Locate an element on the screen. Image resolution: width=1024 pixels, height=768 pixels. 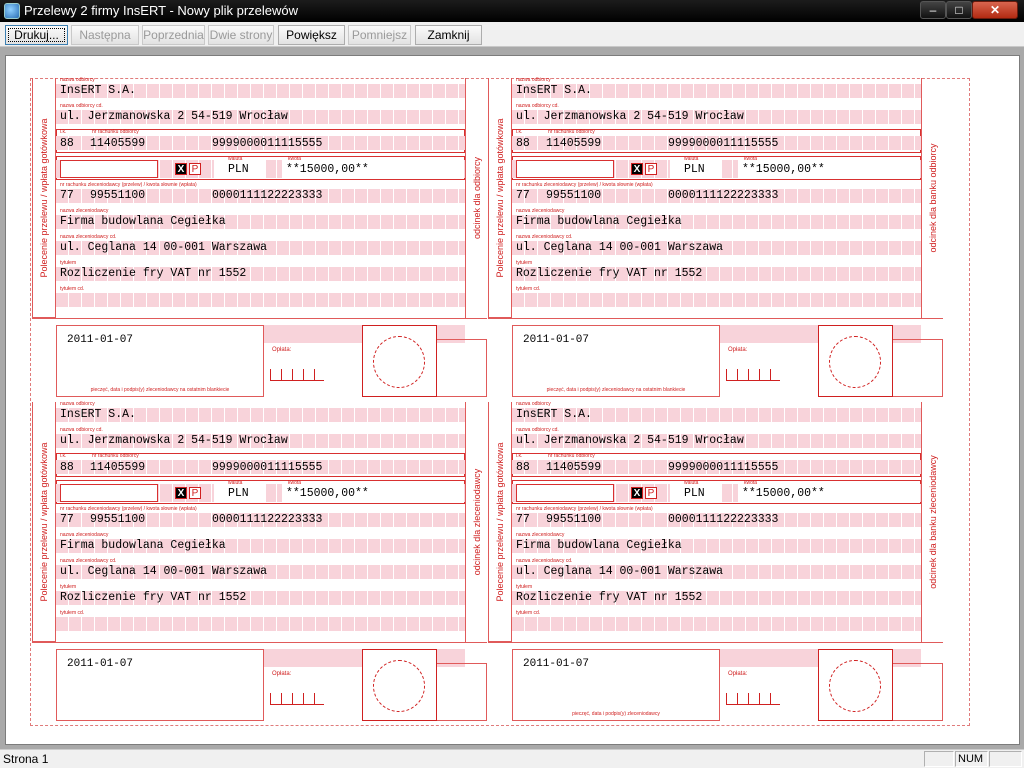
side-label-left: Polecenie przelewu / wpłata gotówkowa is located at coordinates (500, 522).